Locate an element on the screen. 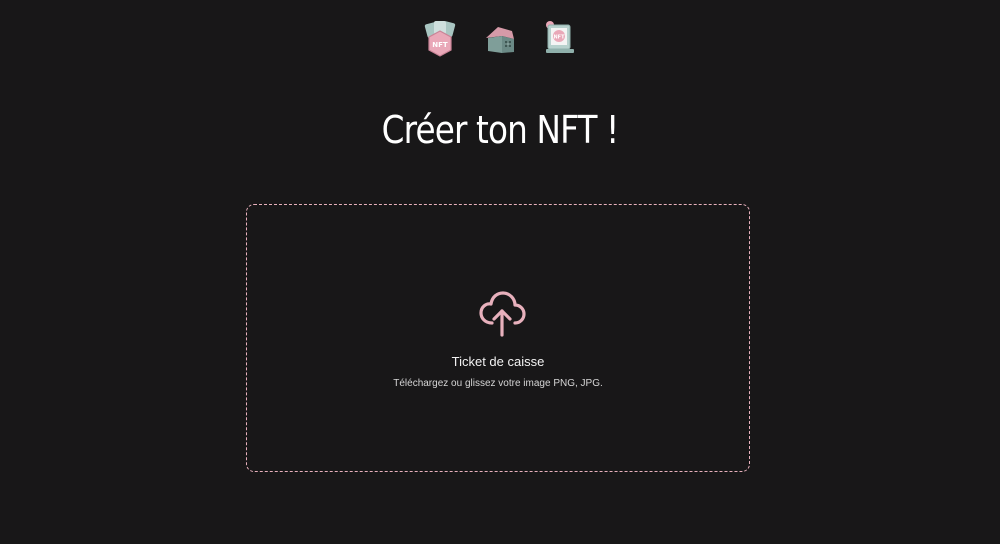 This screenshot has width=1000, height=544. page-title: Créer ton NFT ! is located at coordinates (500, 130).